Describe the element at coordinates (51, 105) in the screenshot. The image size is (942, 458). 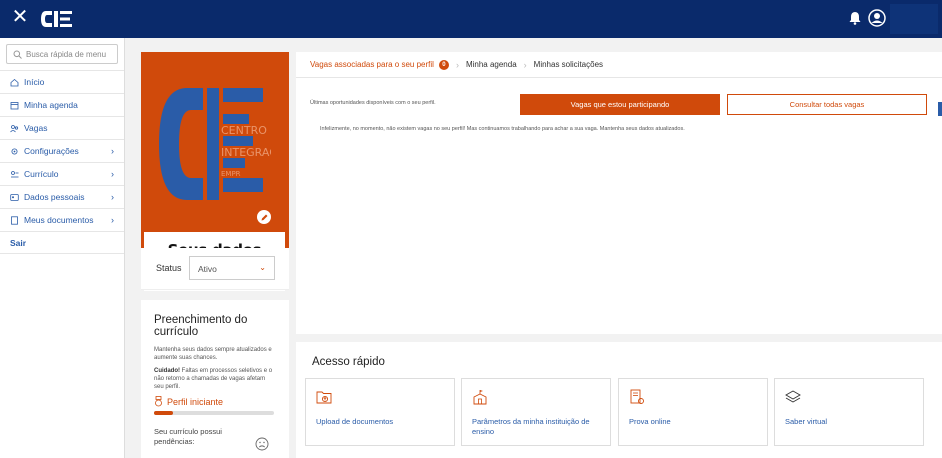
I see `sidebar-item-label: Minha agenda` at that location.